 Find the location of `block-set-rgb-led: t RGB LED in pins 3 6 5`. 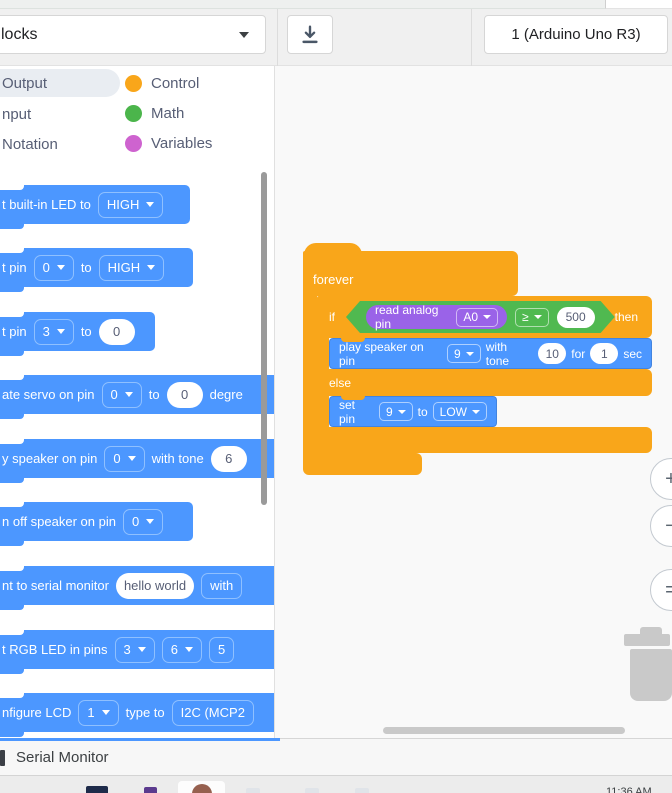

block-set-rgb-led: t RGB LED in pins 3 6 5 is located at coordinates (137, 652).